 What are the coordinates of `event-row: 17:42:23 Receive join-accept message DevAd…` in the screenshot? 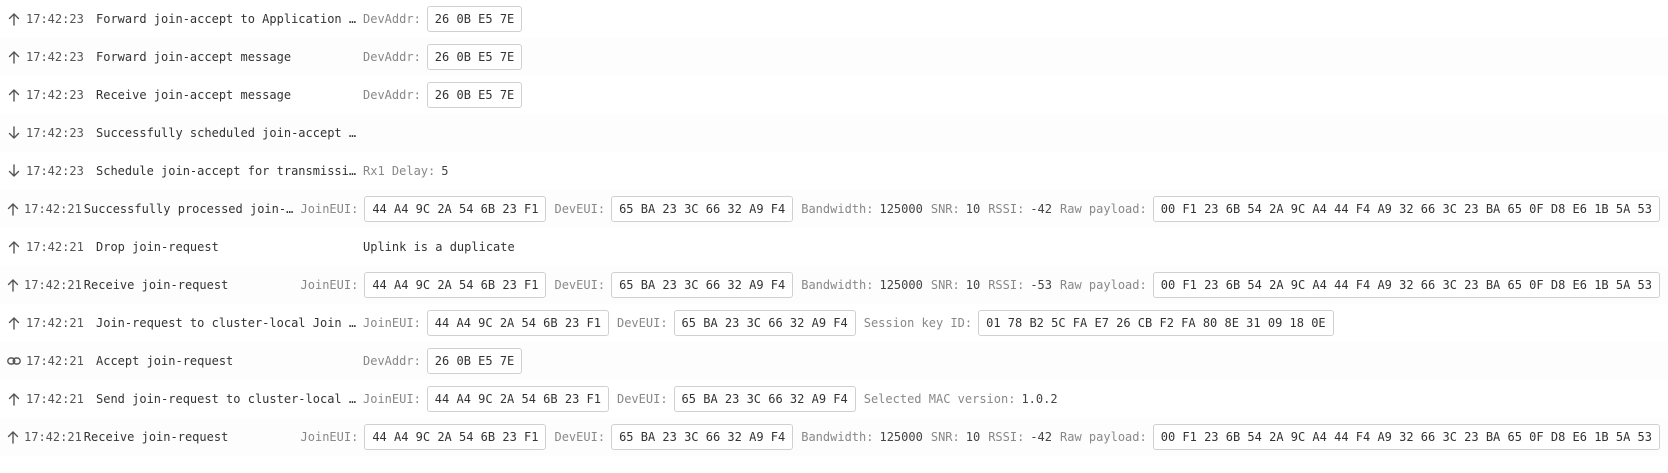 It's located at (834, 95).